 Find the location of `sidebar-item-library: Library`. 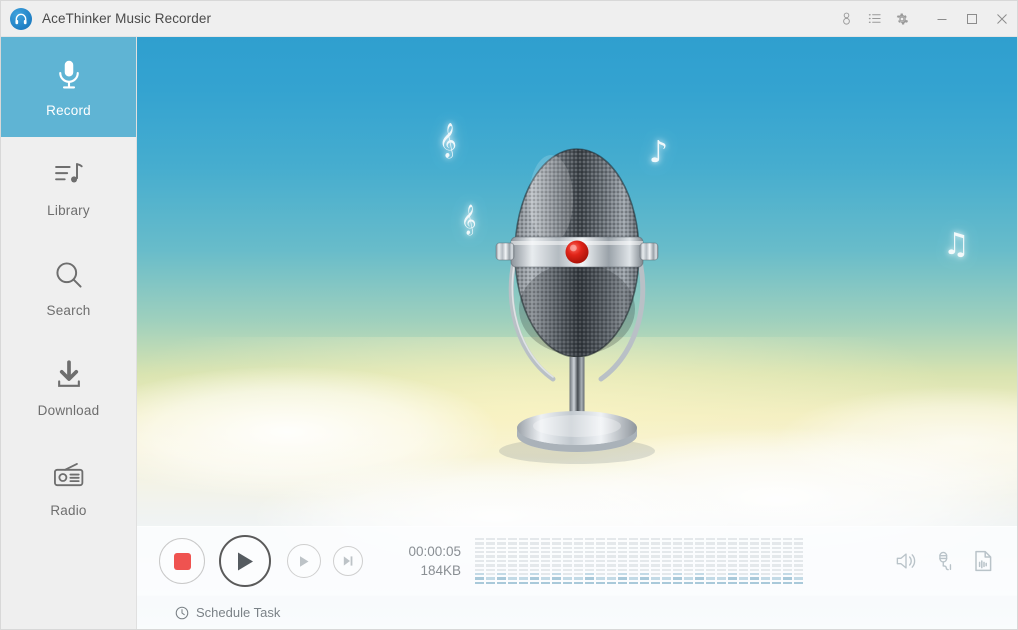

sidebar-item-library: Library is located at coordinates (68, 187).